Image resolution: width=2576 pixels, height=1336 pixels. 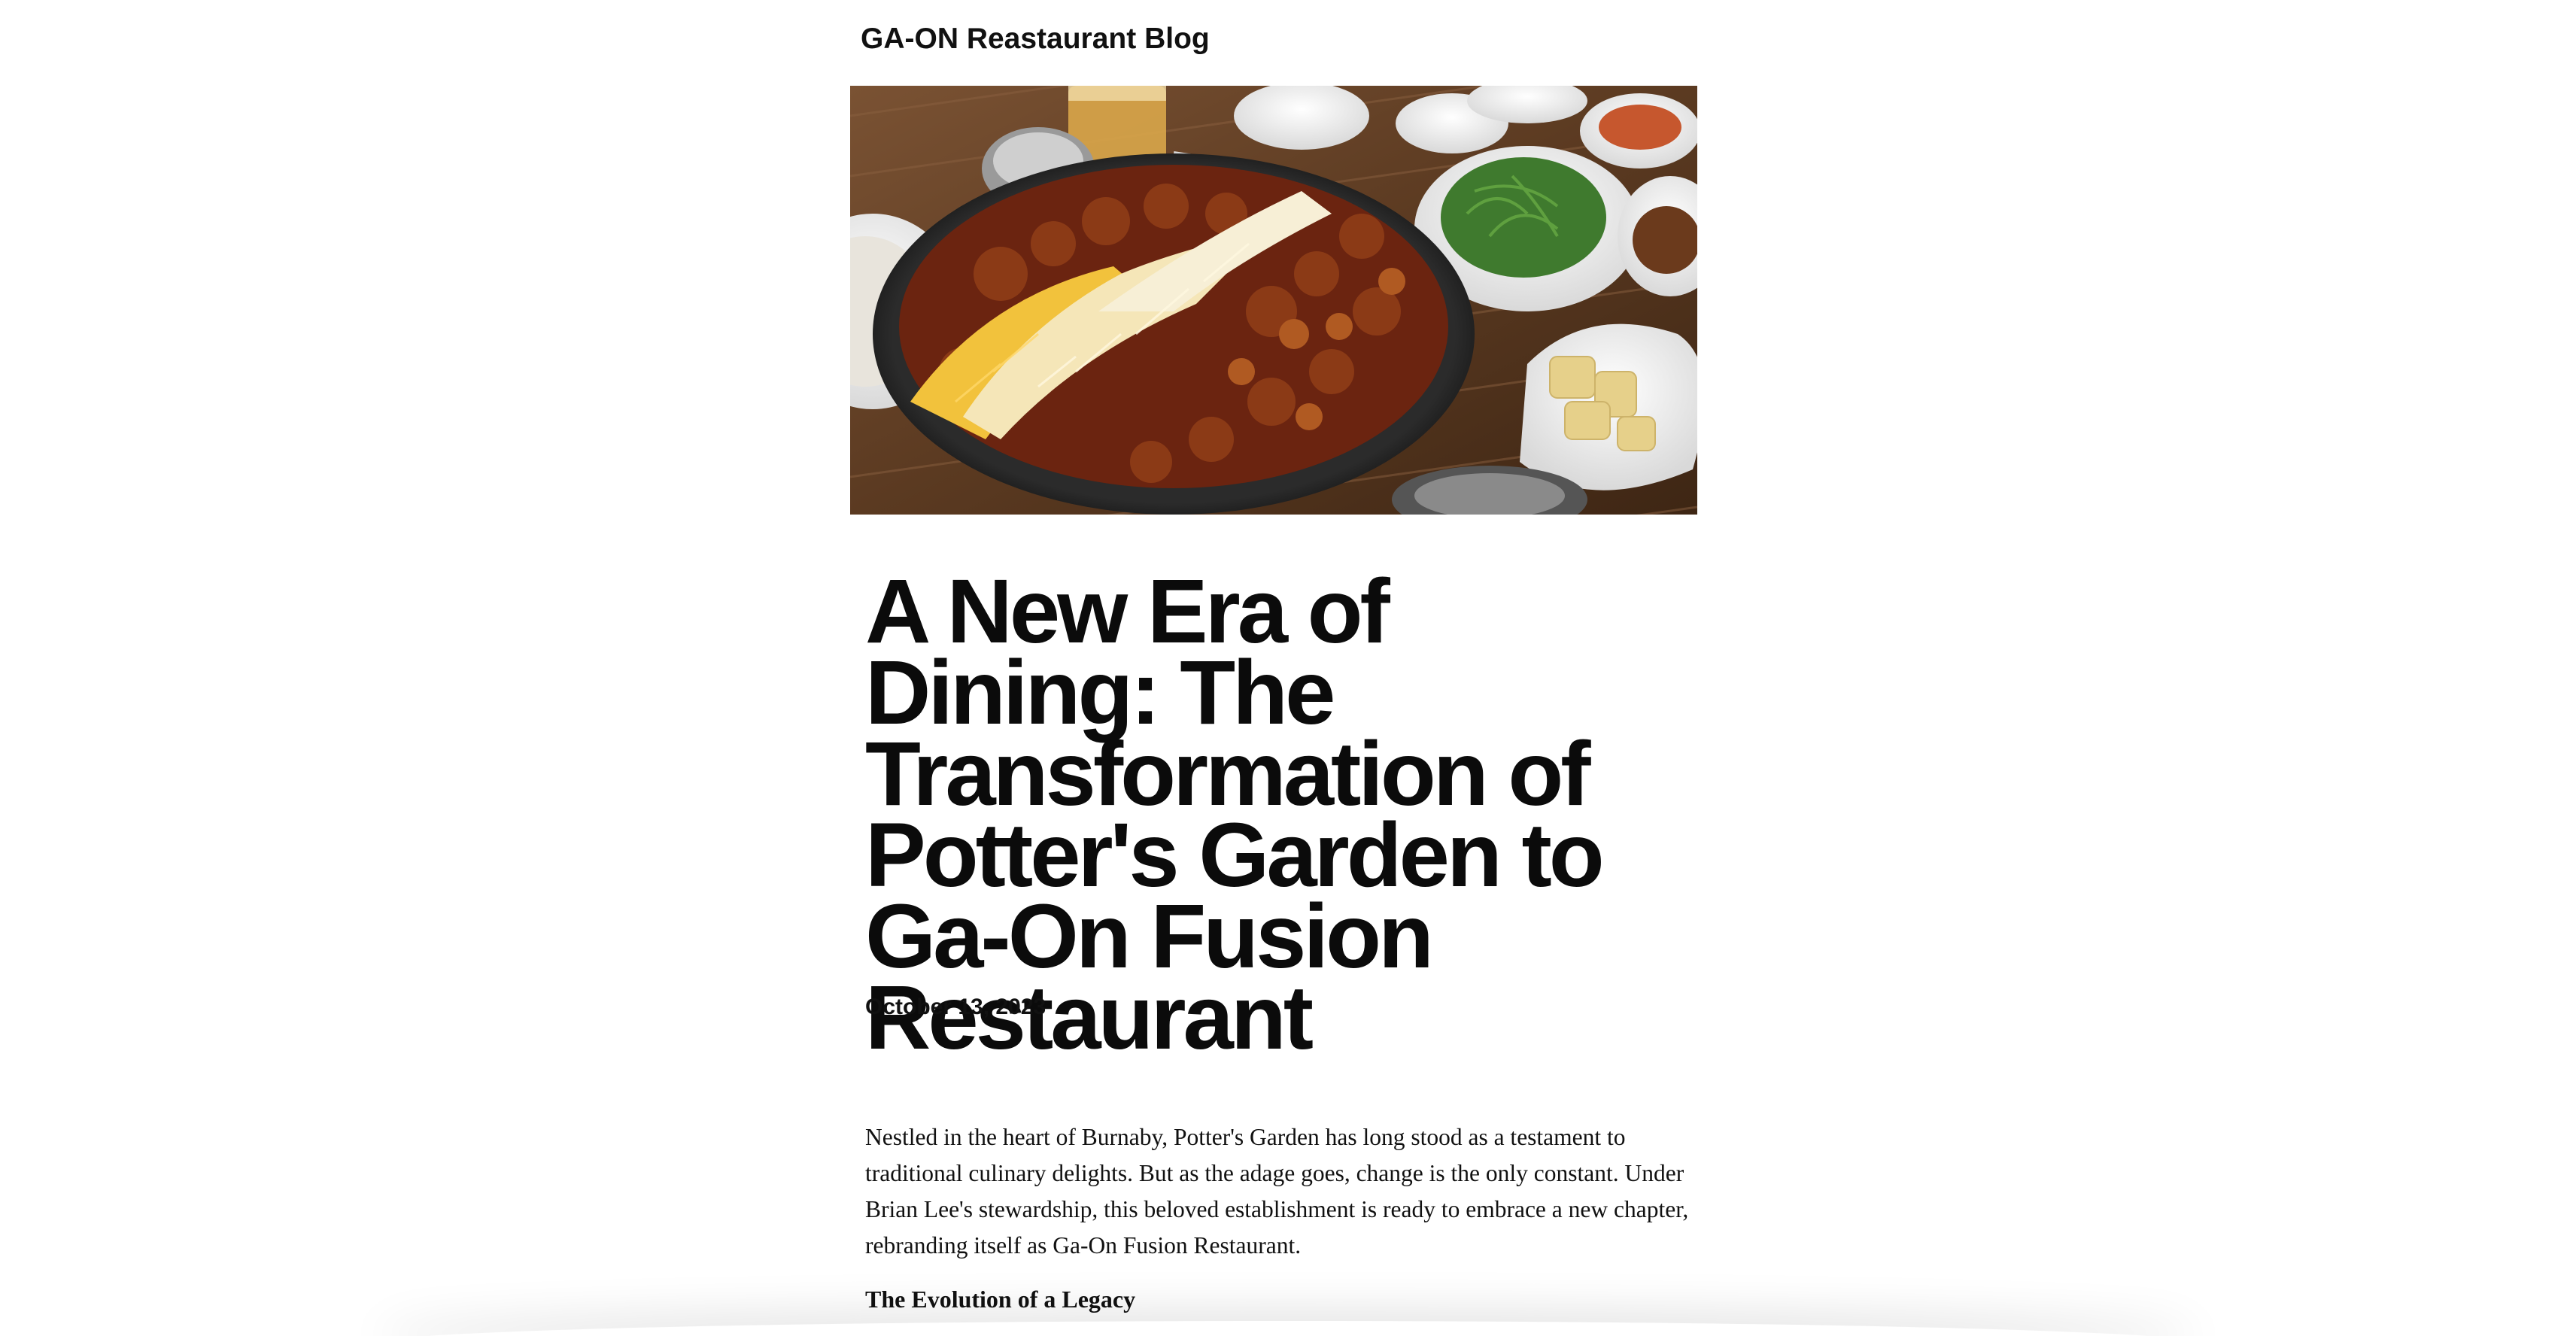 I want to click on bottom-shadow-overlay, so click(x=1288, y=1328).